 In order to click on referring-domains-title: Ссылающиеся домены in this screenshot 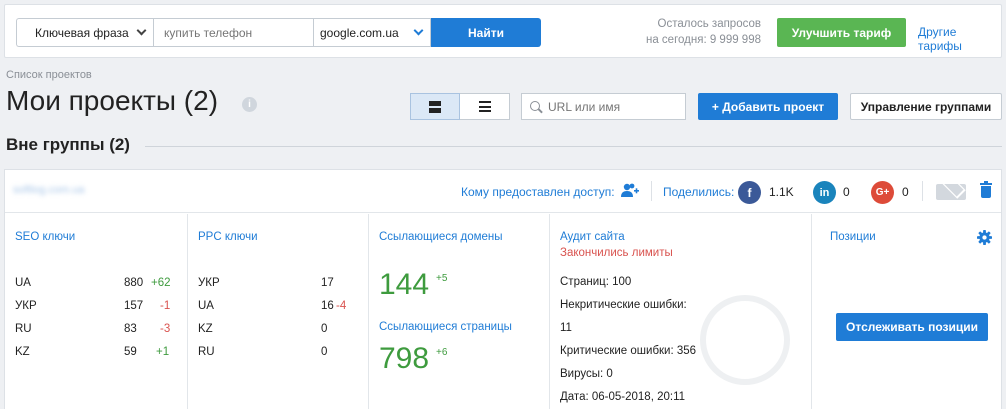, I will do `click(441, 237)`.